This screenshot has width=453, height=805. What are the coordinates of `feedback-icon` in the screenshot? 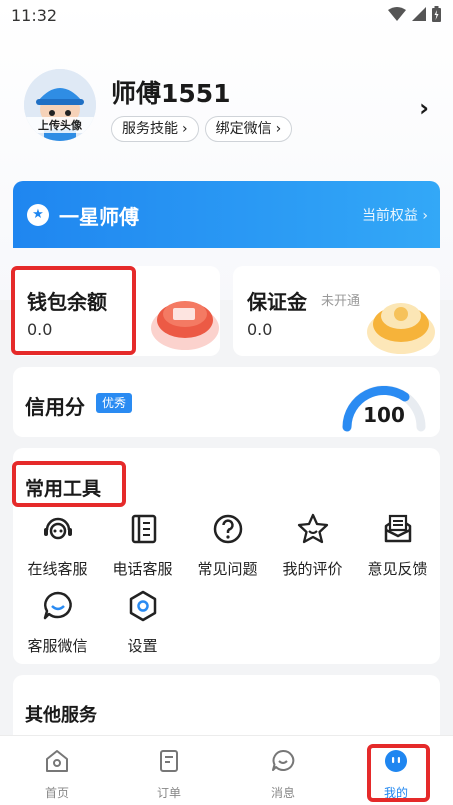 It's located at (397, 528).